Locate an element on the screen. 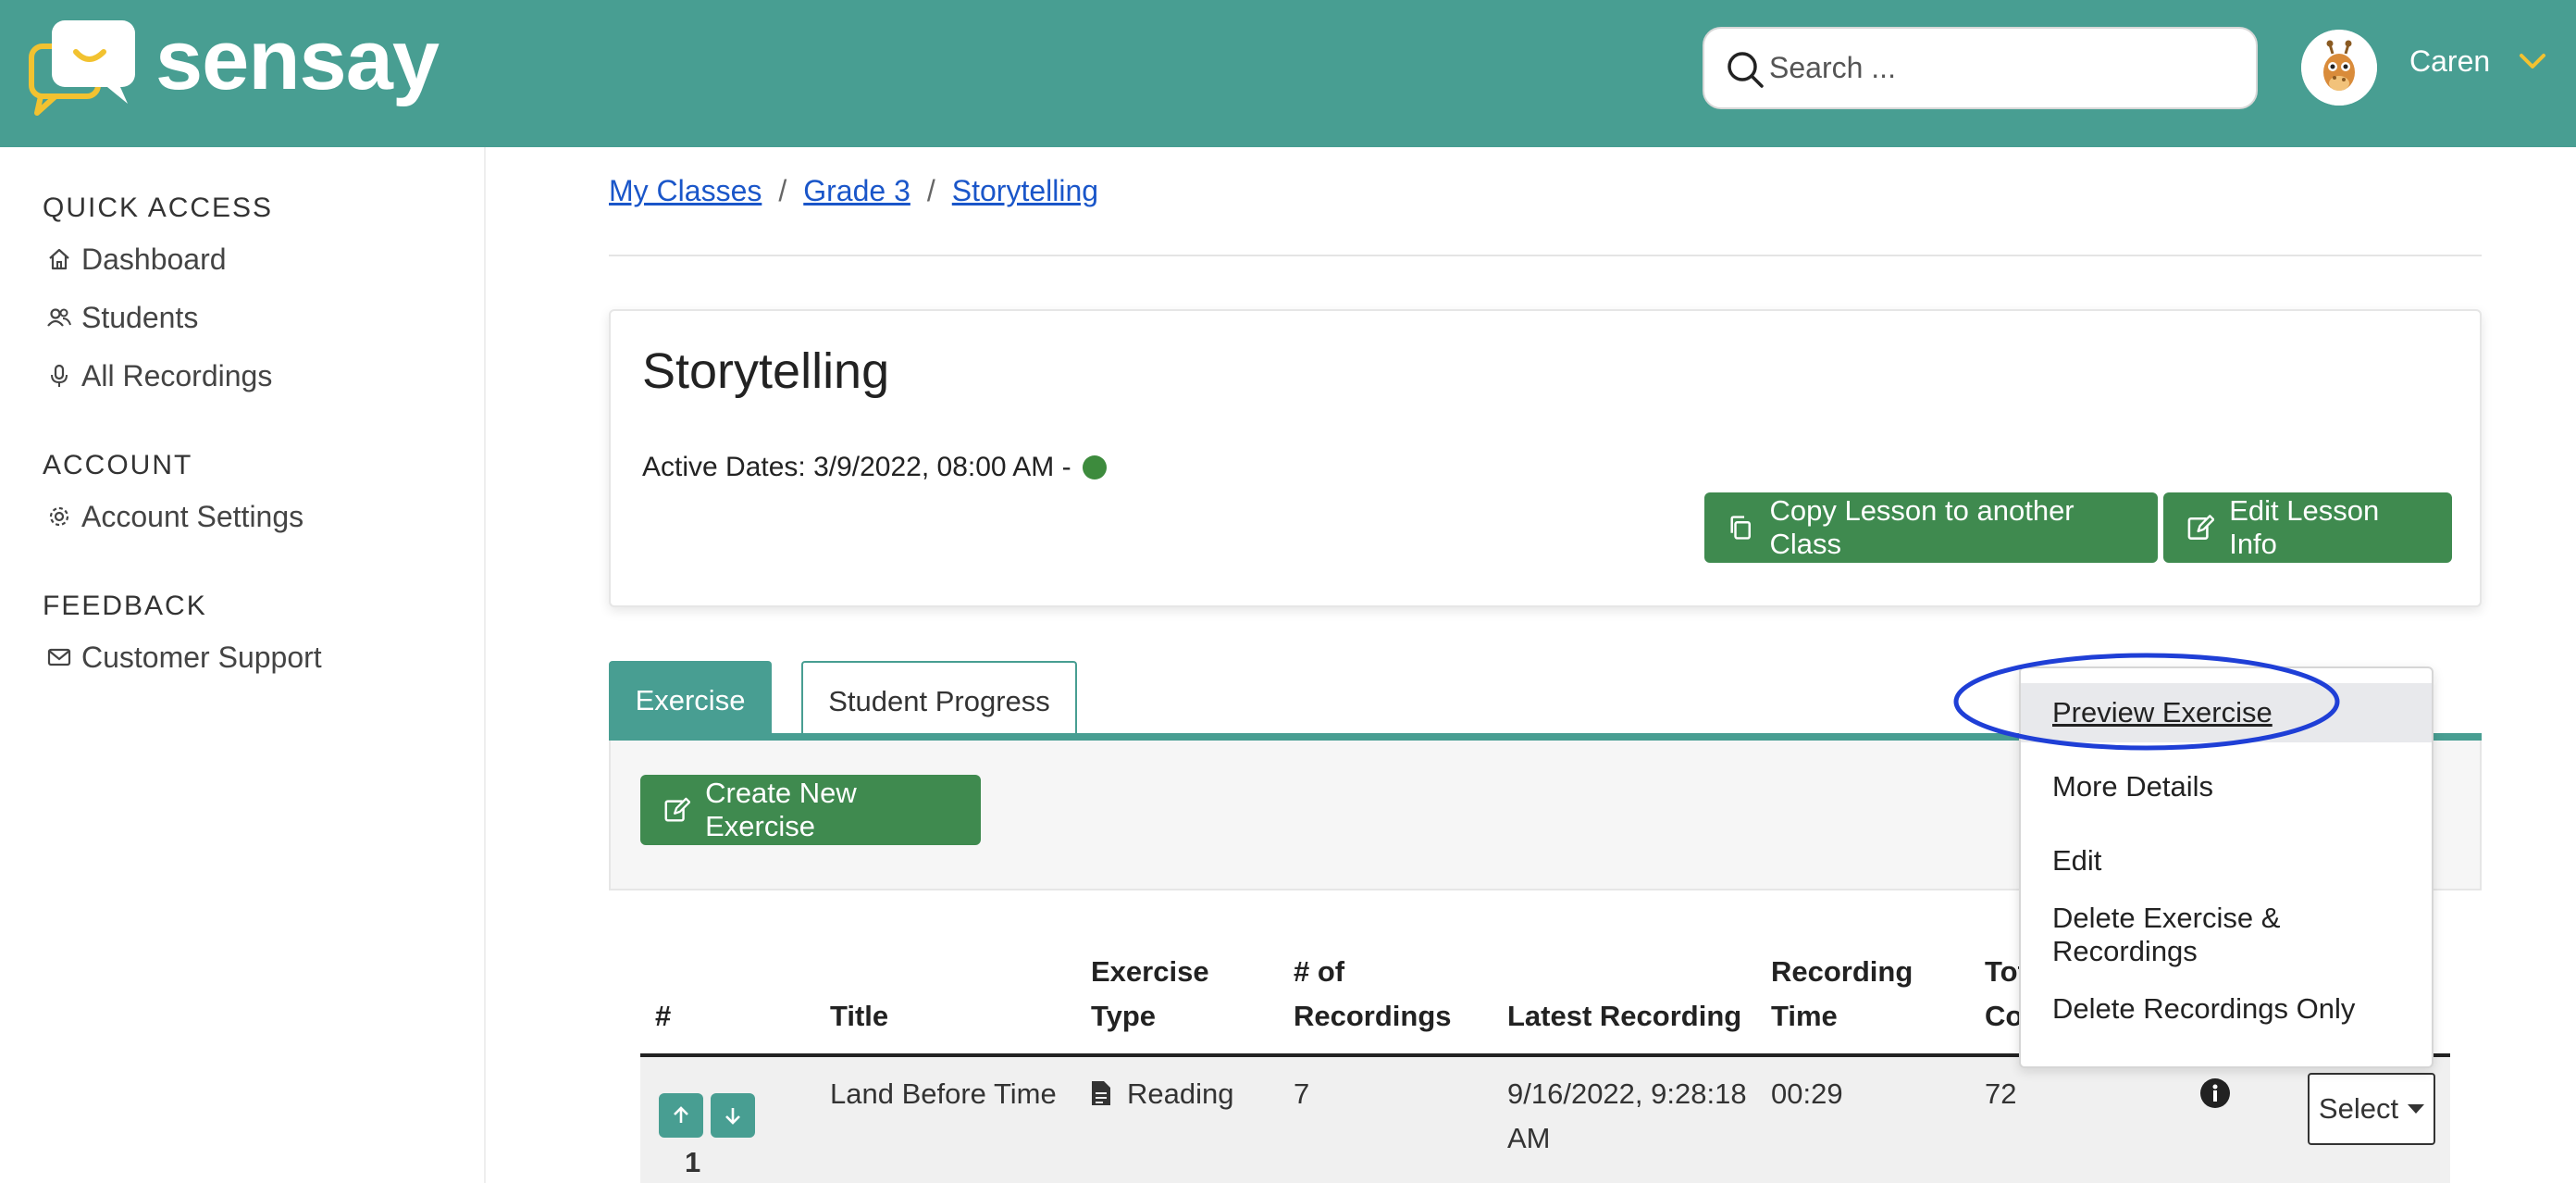 This screenshot has height=1183, width=2576. tab-exercise: Exercise is located at coordinates (690, 701).